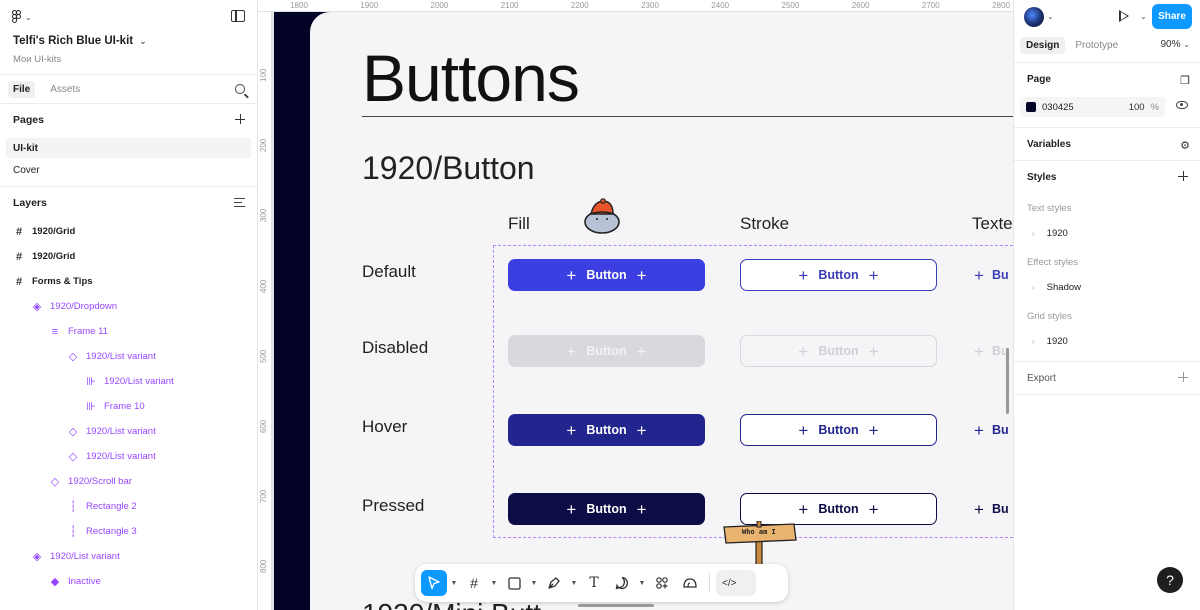 Image resolution: width=1200 pixels, height=610 pixels. Describe the element at coordinates (1107, 79) in the screenshot. I see `page-header: Page ❒` at that location.